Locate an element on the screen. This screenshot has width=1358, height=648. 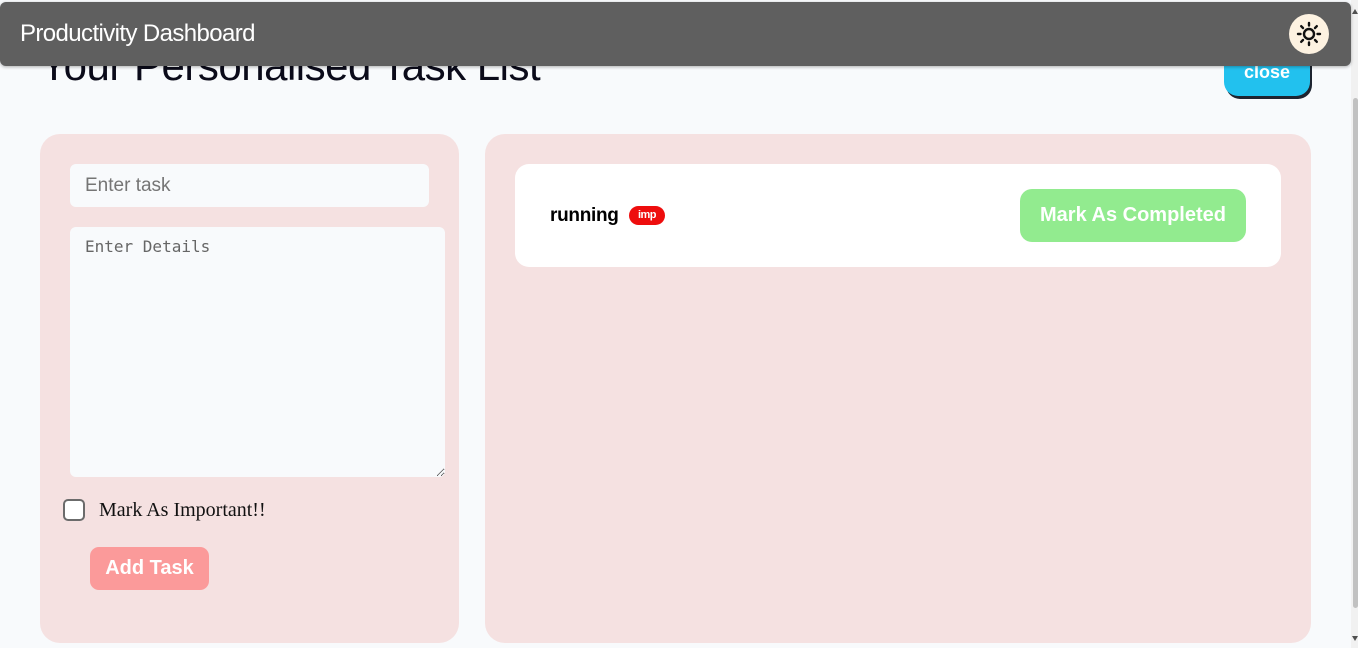
app-header: Productivity Dashboard is located at coordinates (675, 34).